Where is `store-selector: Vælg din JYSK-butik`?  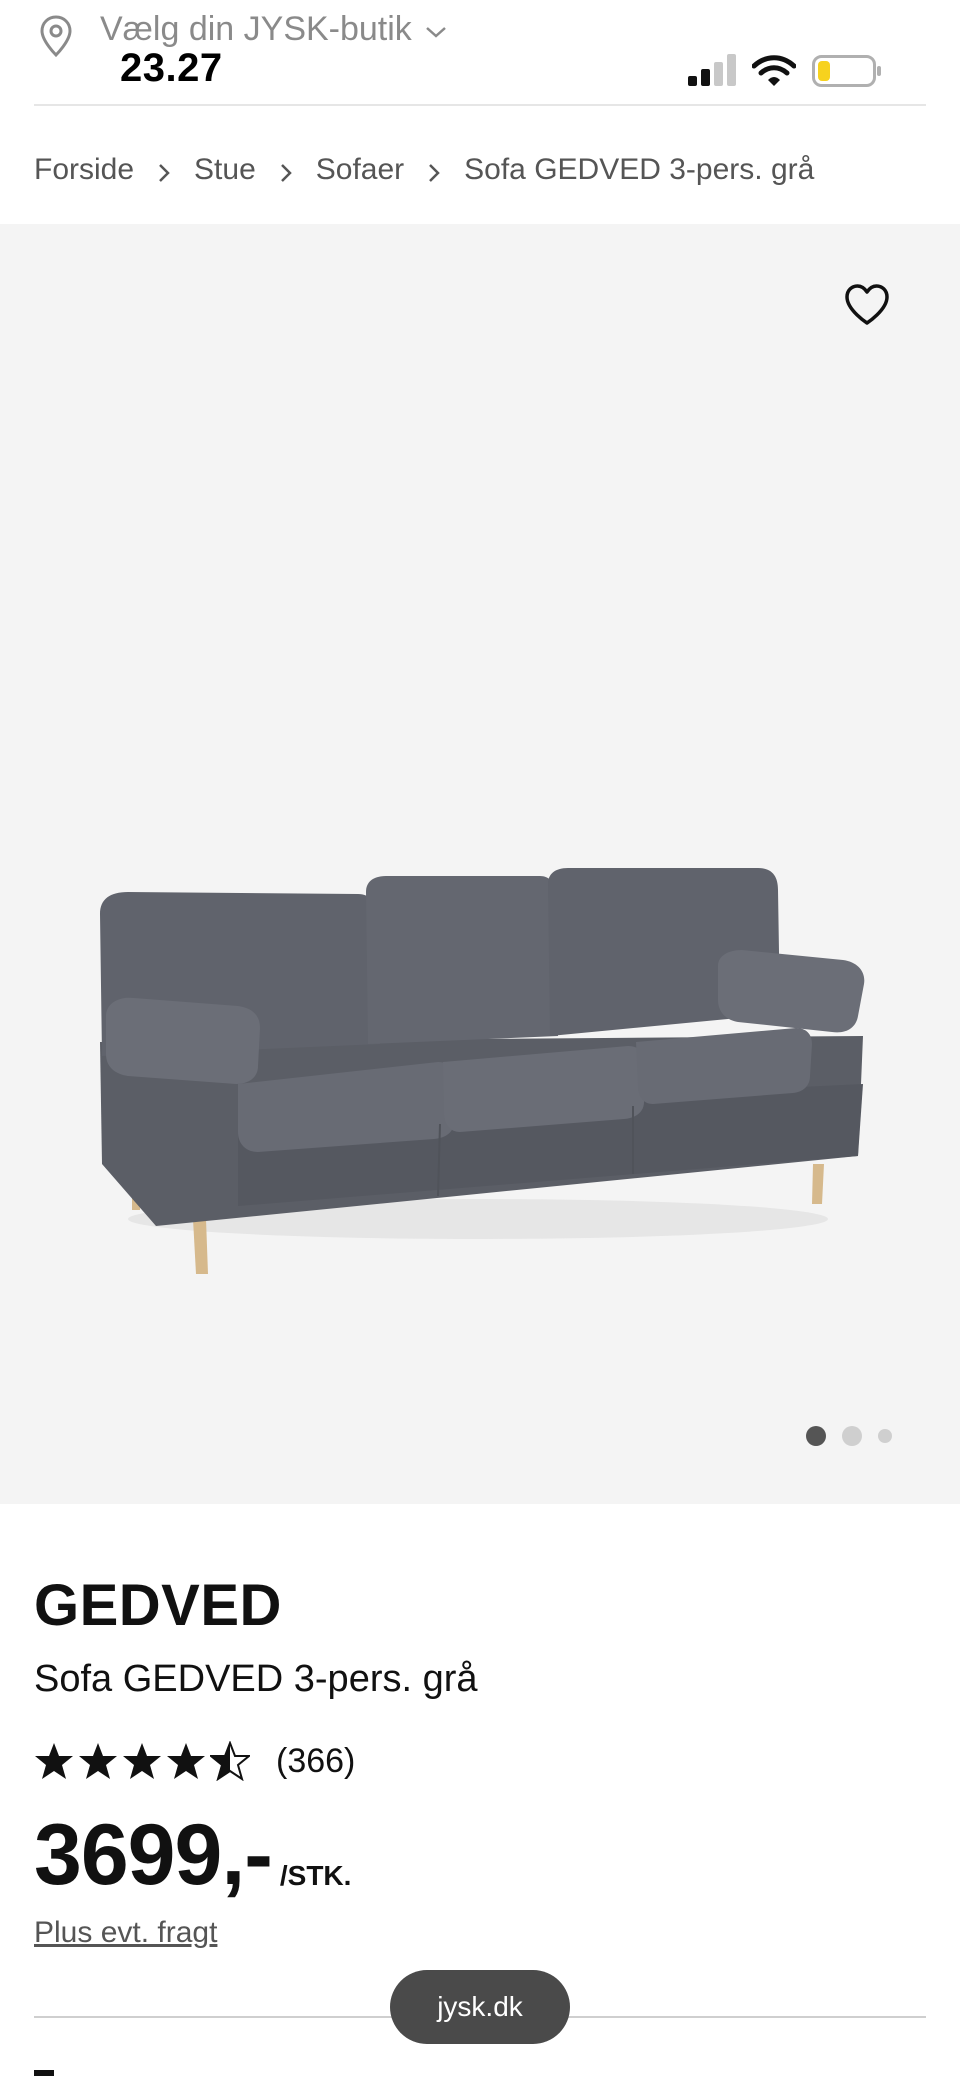 store-selector: Vælg din JYSK-butik is located at coordinates (256, 29).